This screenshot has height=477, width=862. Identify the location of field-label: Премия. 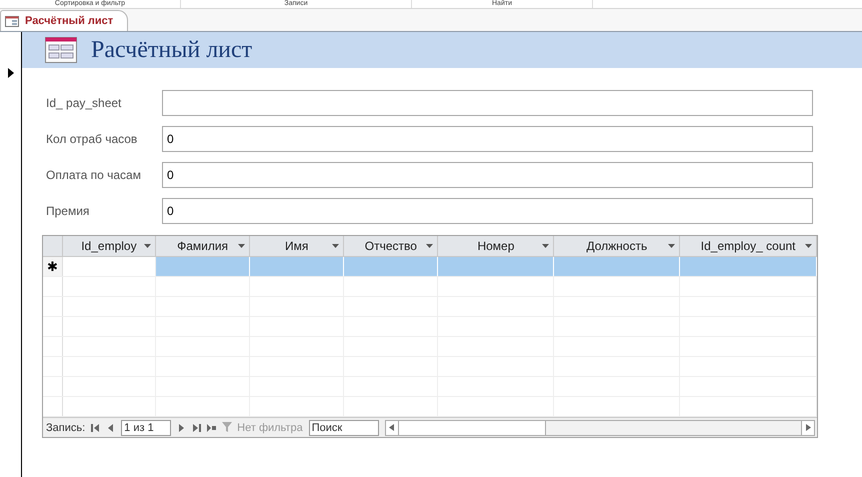
(68, 211).